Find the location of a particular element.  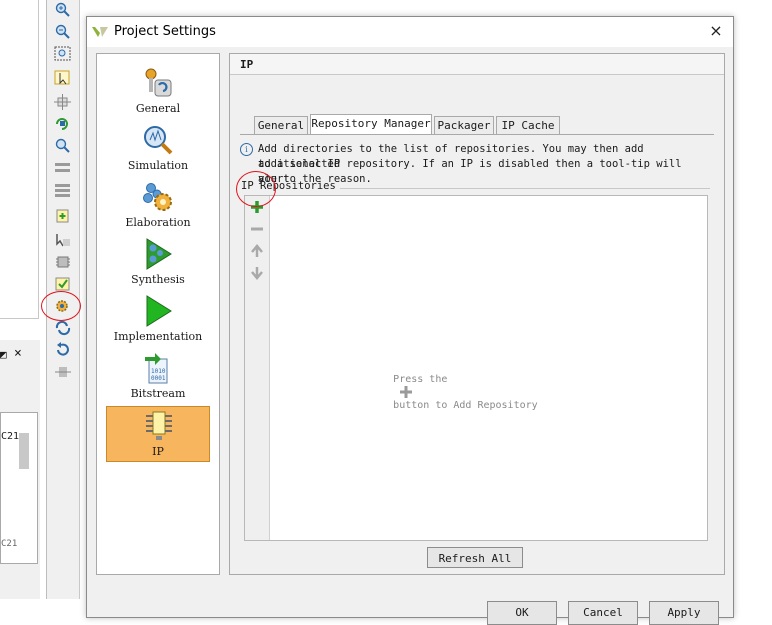

search-icon is located at coordinates (63, 146).